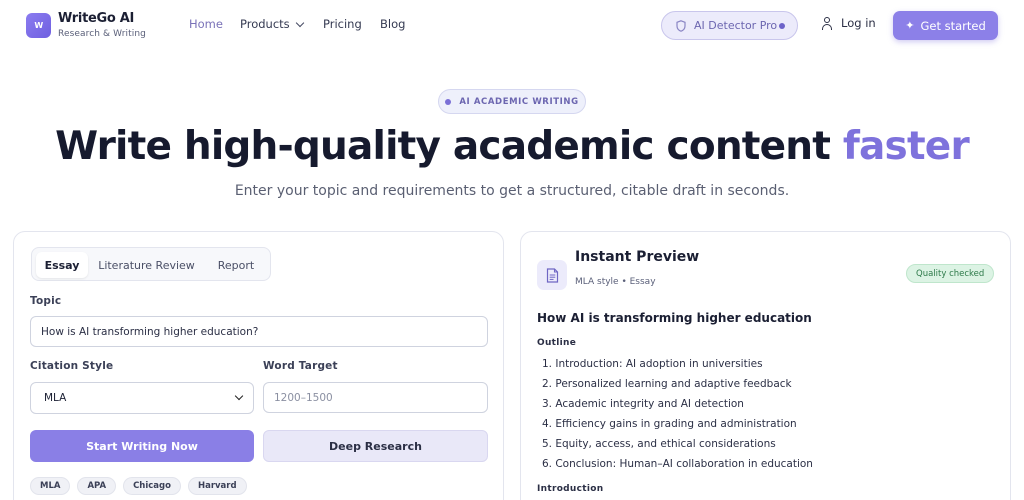  Describe the element at coordinates (236, 265) in the screenshot. I see `tab-report: Report` at that location.